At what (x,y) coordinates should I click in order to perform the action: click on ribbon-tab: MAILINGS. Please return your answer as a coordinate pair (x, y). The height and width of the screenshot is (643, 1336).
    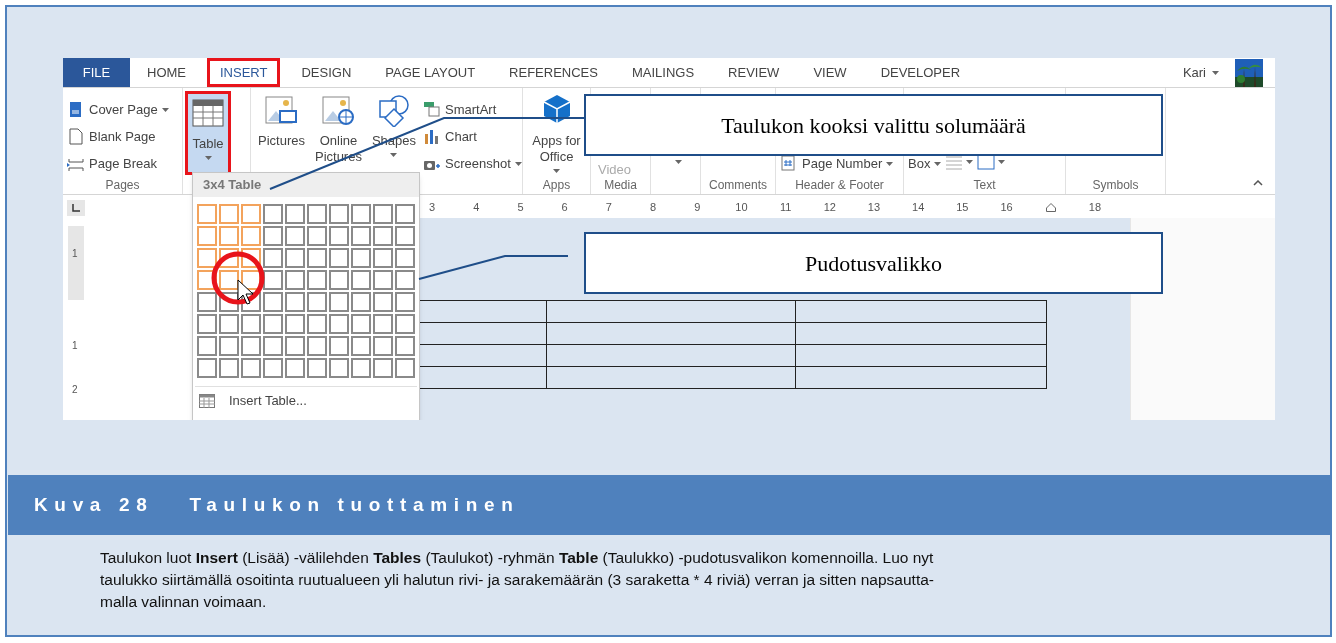
    Looking at the image, I should click on (663, 72).